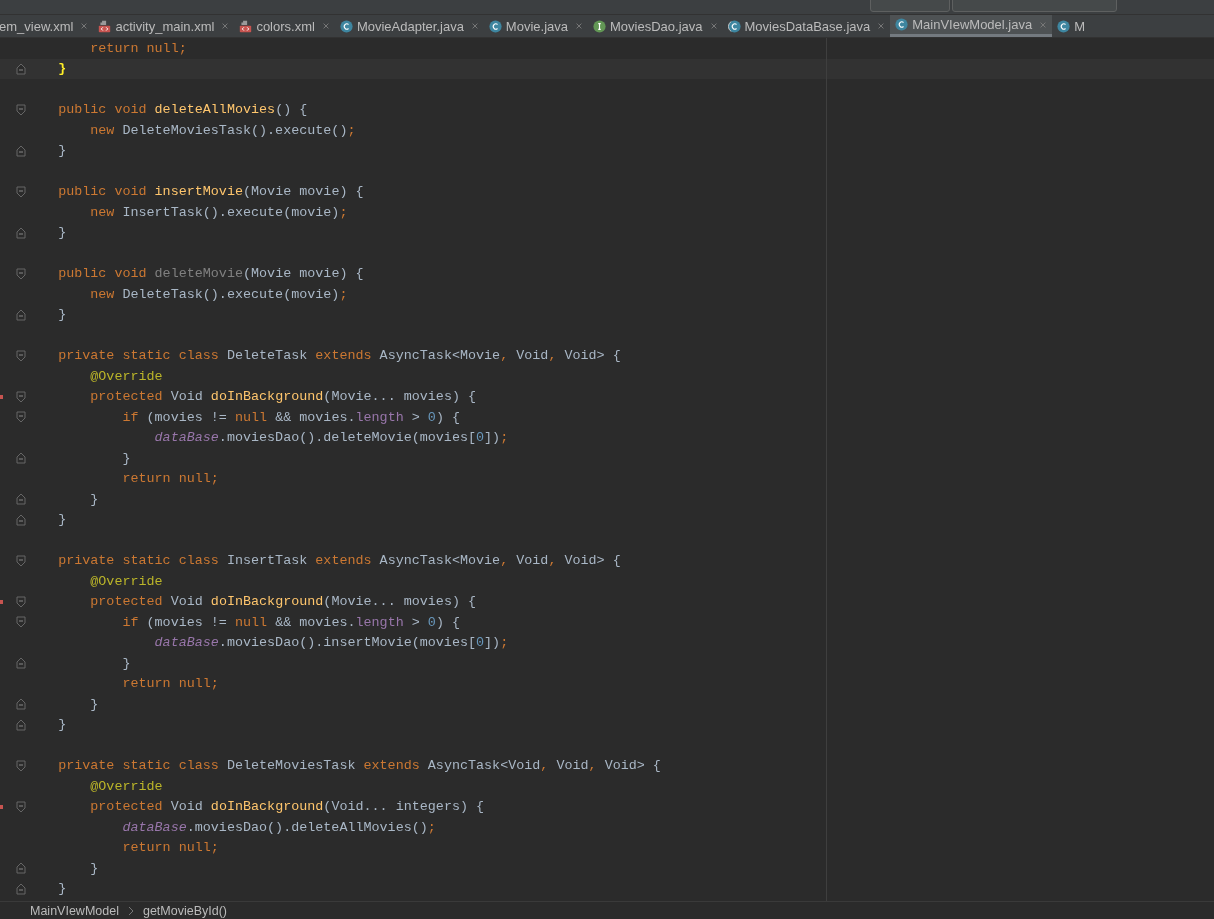 The height and width of the screenshot is (919, 1214). I want to click on editor-tab: em_view.xml, so click(47, 26).